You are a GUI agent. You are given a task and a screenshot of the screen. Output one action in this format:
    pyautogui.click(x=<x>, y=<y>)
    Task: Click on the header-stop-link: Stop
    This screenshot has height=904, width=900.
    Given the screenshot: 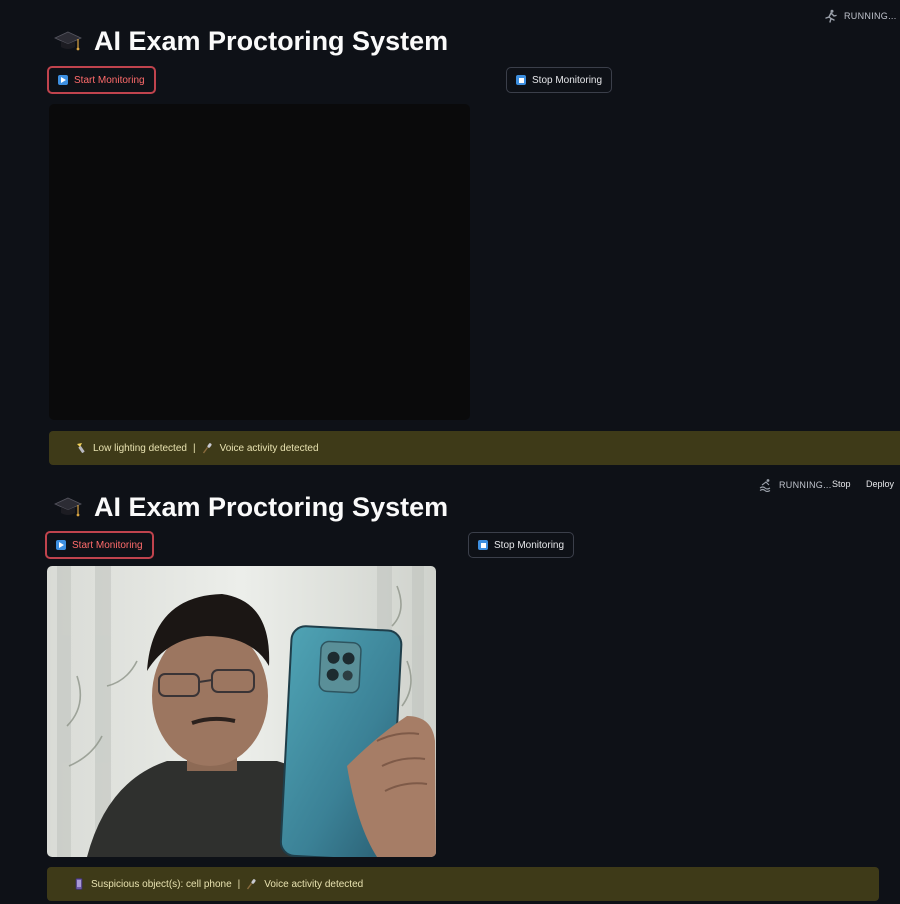 What is the action you would take?
    pyautogui.click(x=841, y=484)
    